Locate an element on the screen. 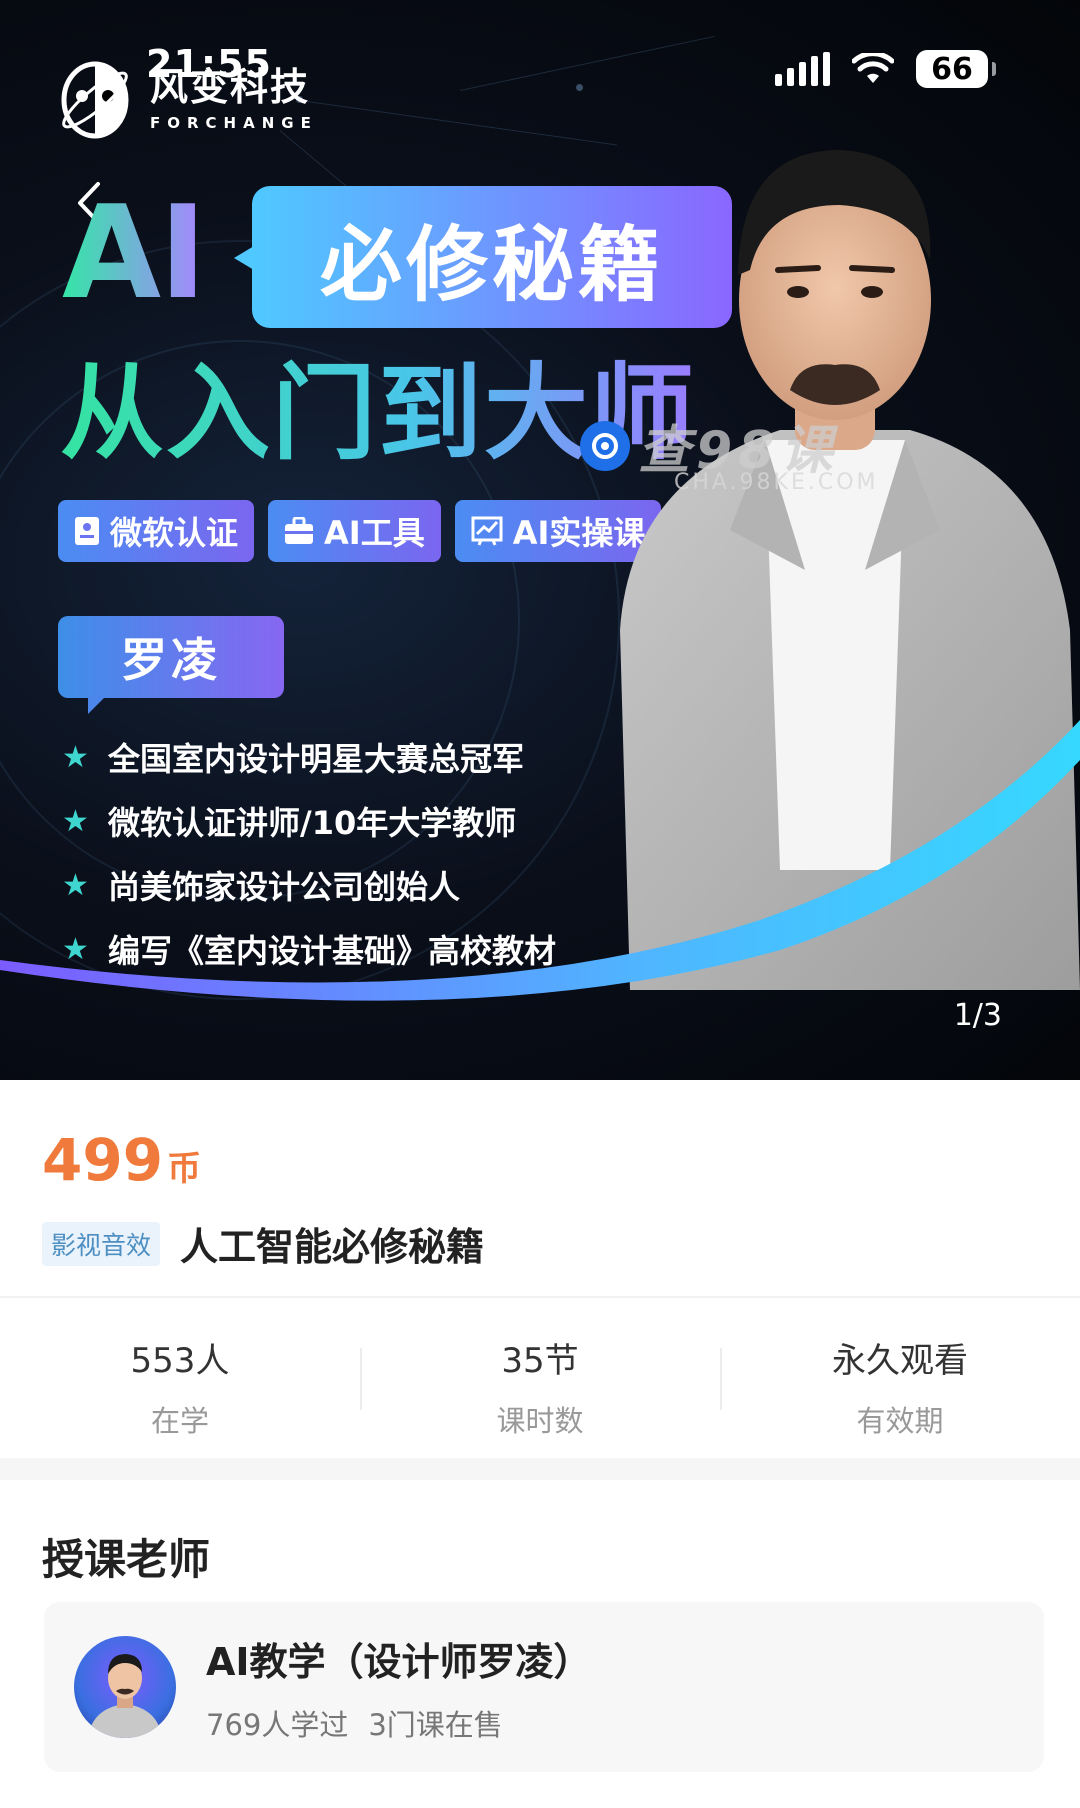 This screenshot has height=1808, width=1080. stat-value: 永久观看 is located at coordinates (900, 1360).